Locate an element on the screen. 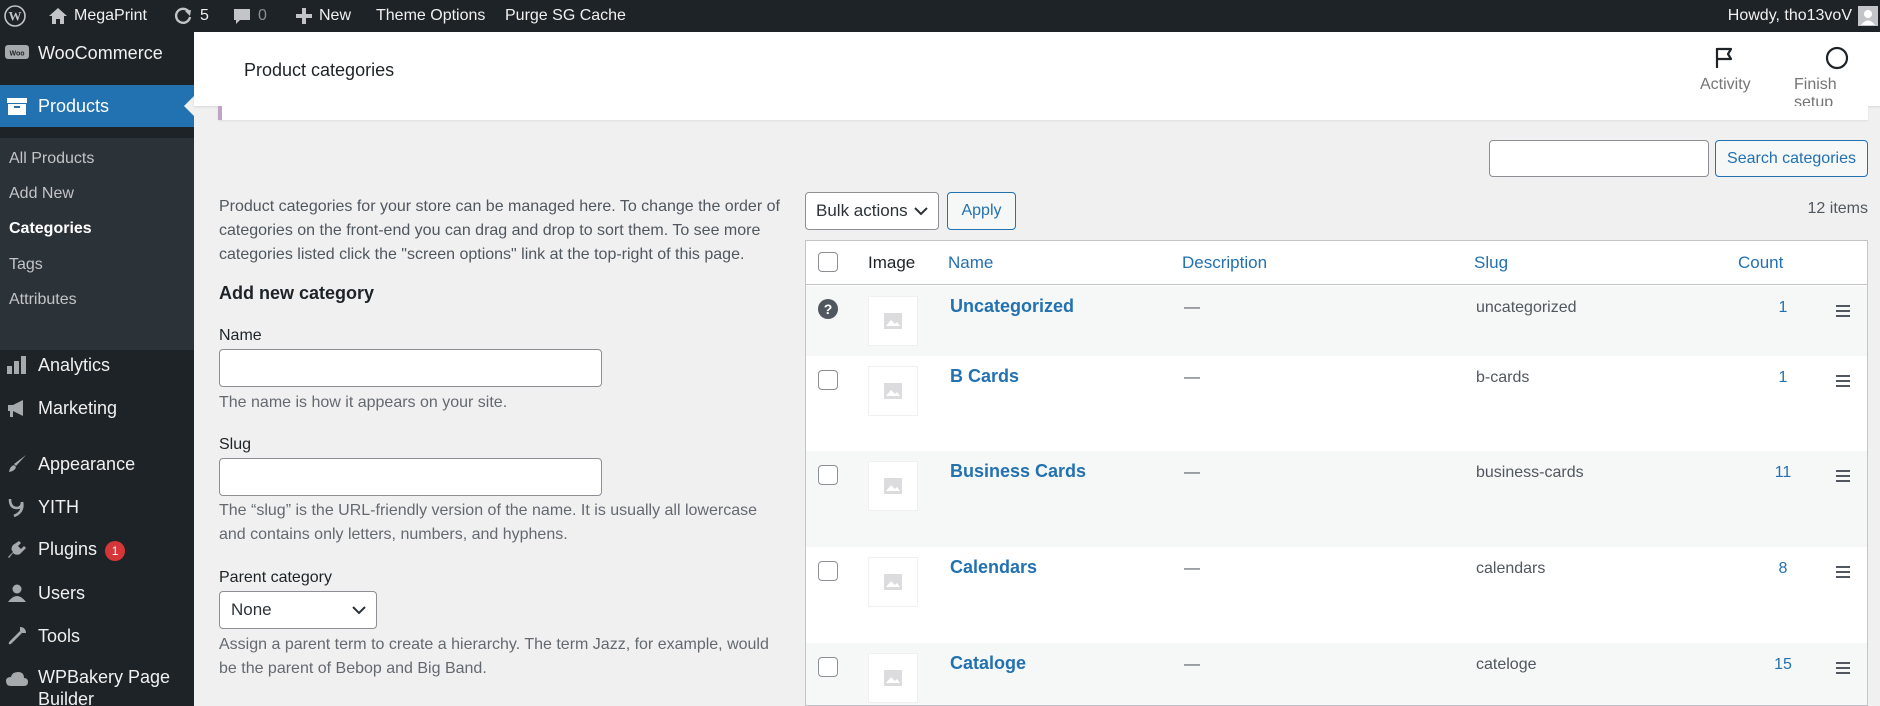  category-slug: cateloge is located at coordinates (1506, 664).